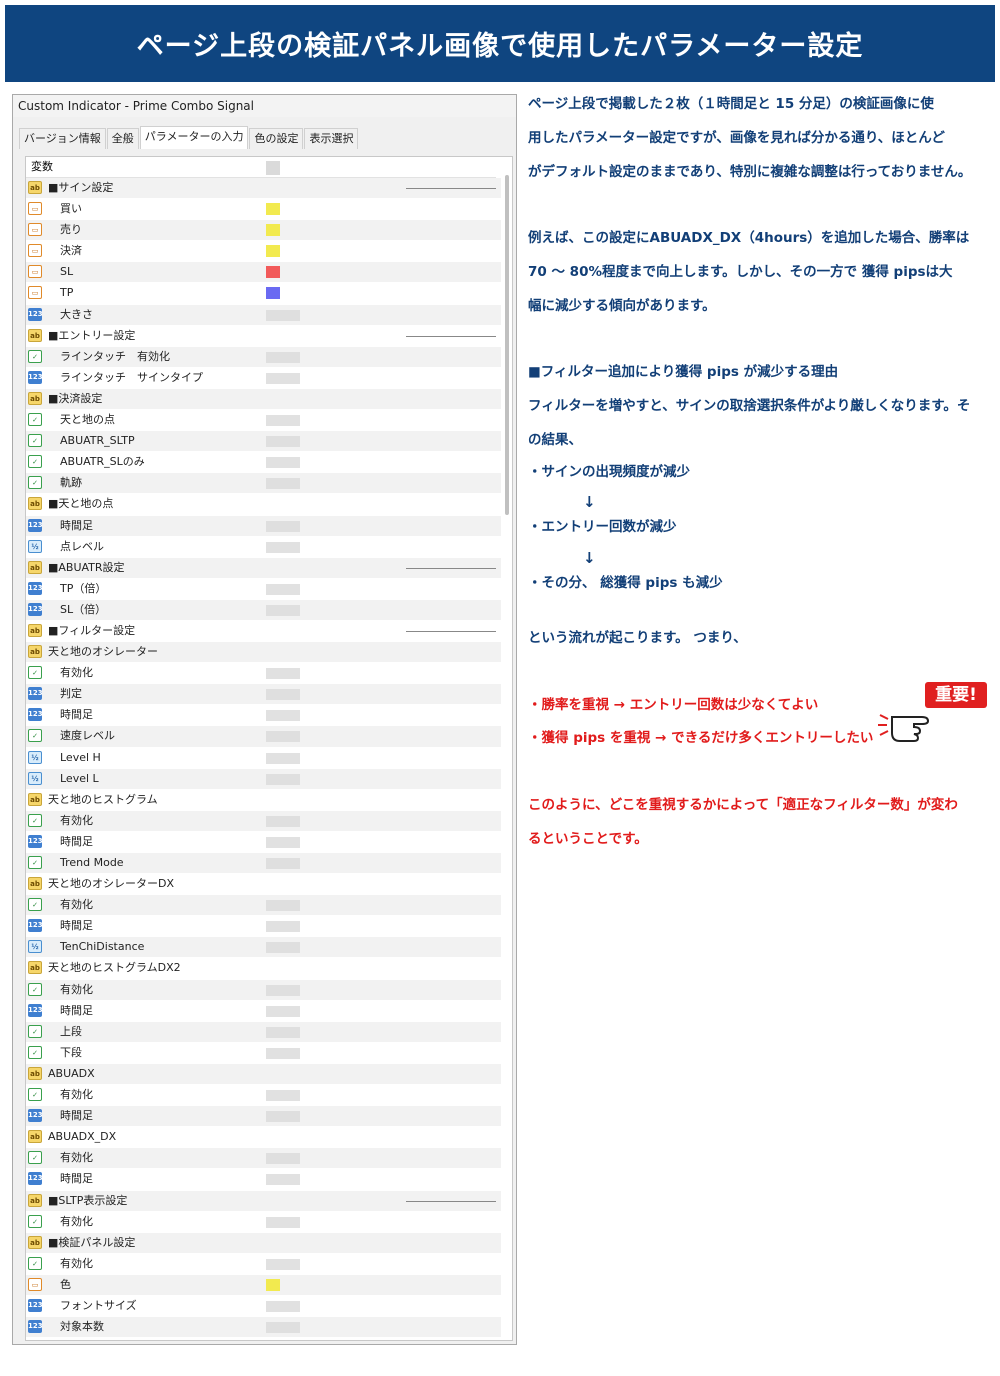 The width and height of the screenshot is (1000, 1376). I want to click on parameter-row: ½ Level H, so click(263, 758).